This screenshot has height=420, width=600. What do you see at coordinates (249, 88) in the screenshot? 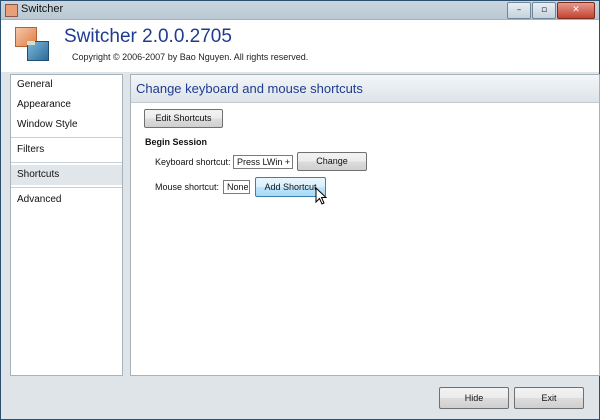
I see `panel-title: Change keyboard and mouse shortcuts` at bounding box center [249, 88].